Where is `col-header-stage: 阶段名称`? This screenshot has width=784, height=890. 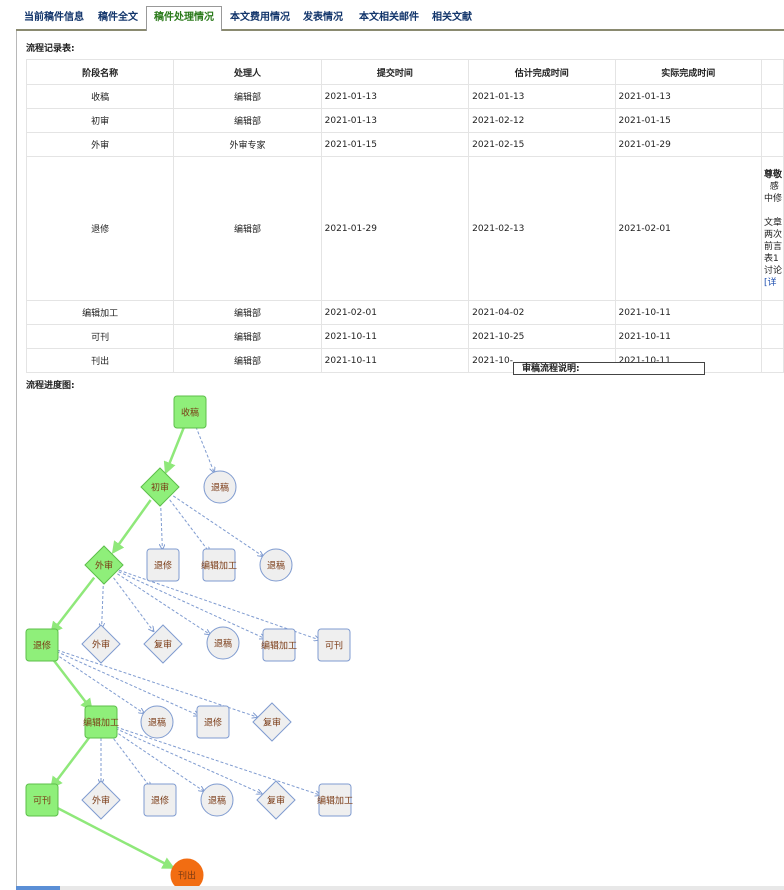 col-header-stage: 阶段名称 is located at coordinates (100, 72).